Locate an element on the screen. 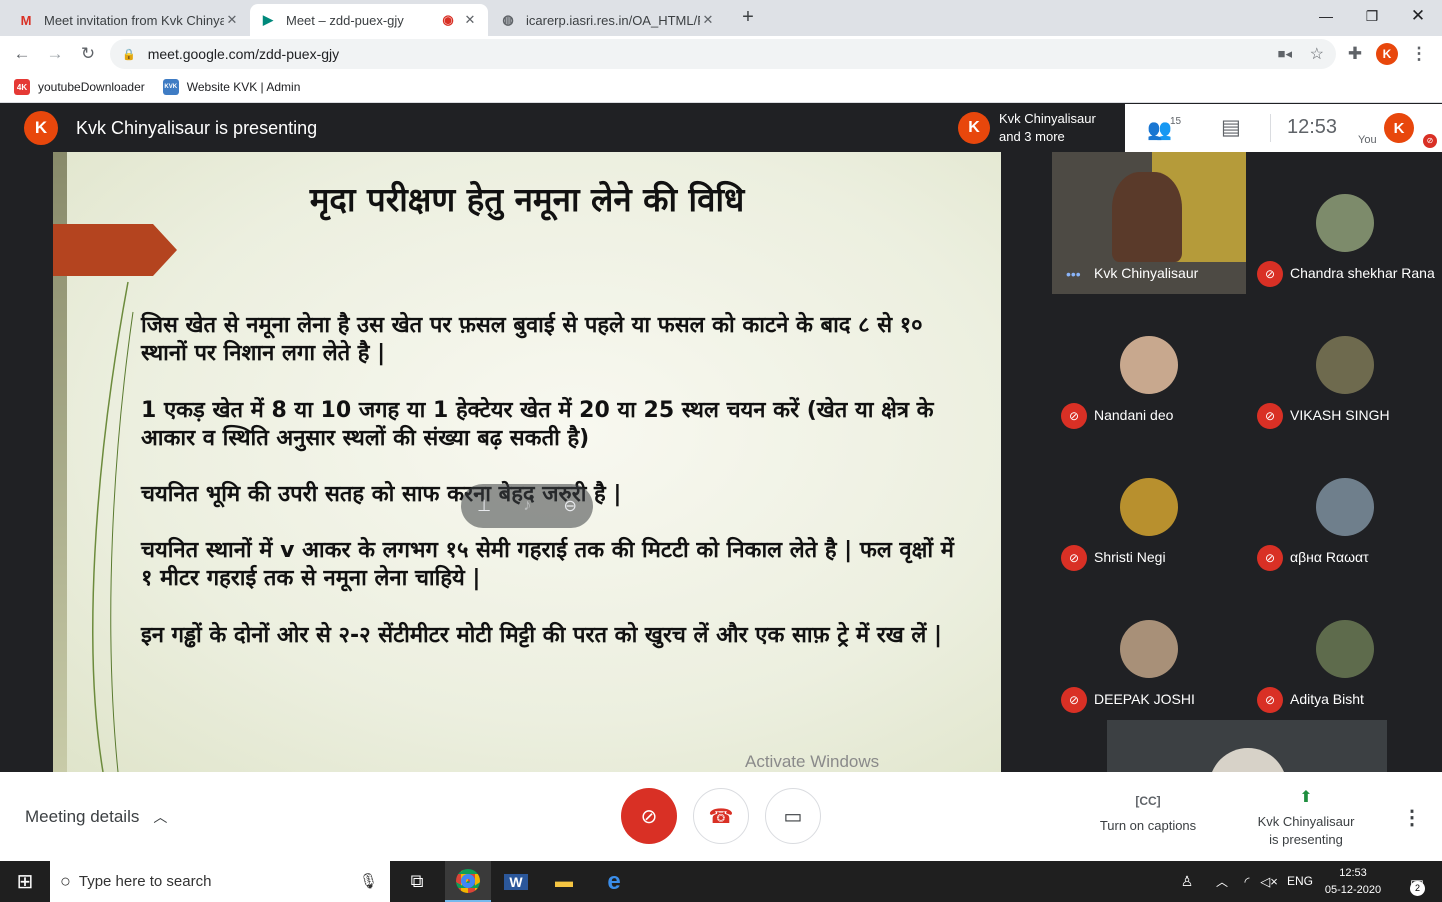 The height and width of the screenshot is (902, 1442). mic-toggle-button: ⊘ is located at coordinates (649, 816).